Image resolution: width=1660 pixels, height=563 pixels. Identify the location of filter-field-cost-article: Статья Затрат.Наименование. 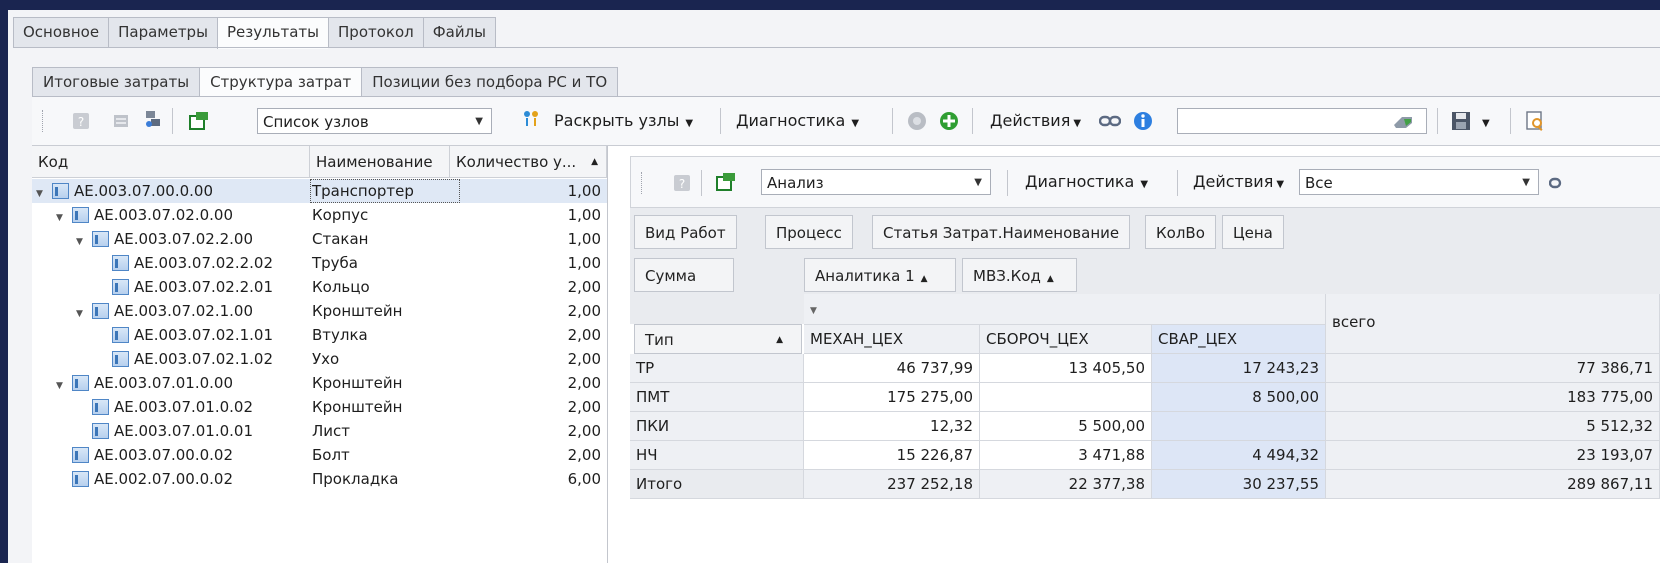
(1001, 232).